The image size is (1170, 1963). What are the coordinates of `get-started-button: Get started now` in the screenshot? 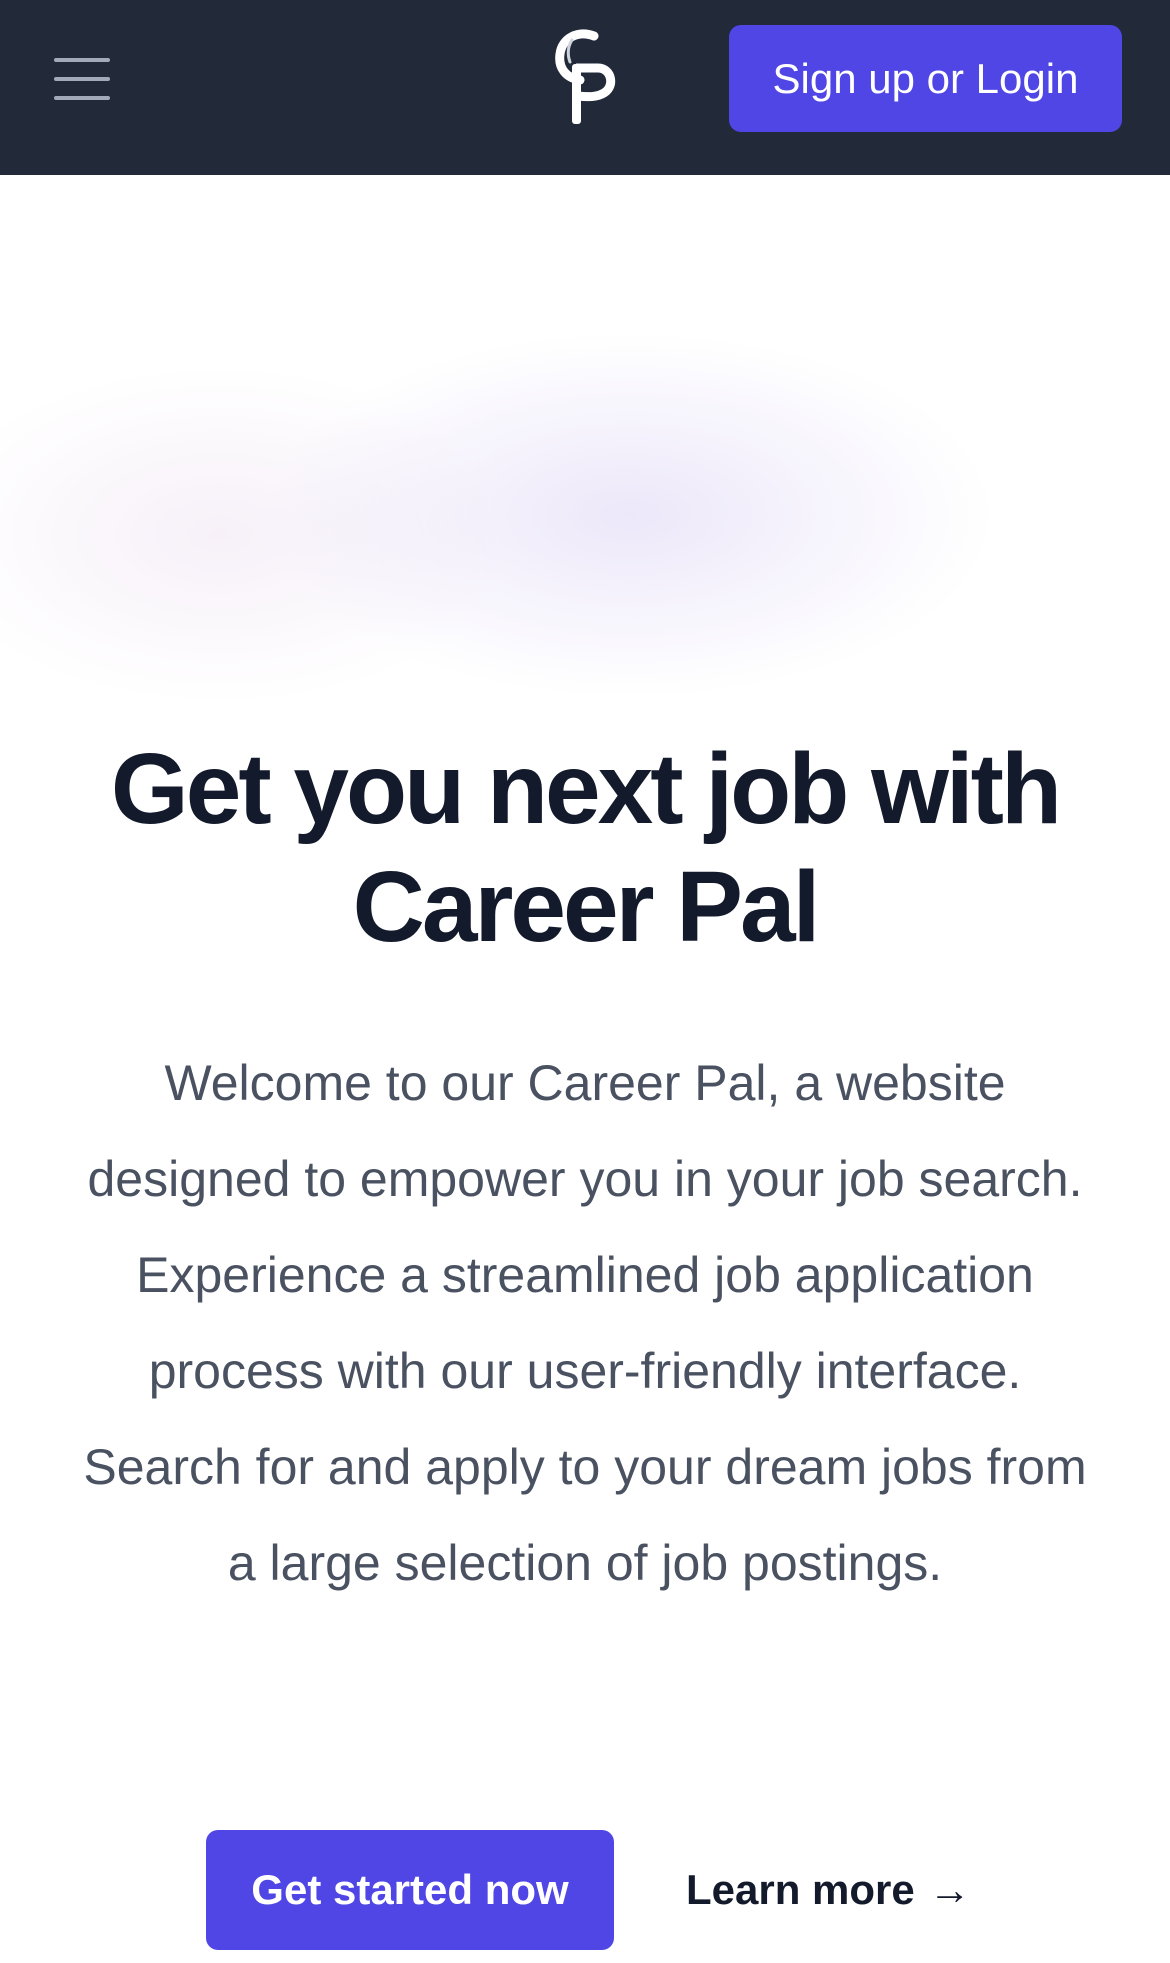 It's located at (410, 1890).